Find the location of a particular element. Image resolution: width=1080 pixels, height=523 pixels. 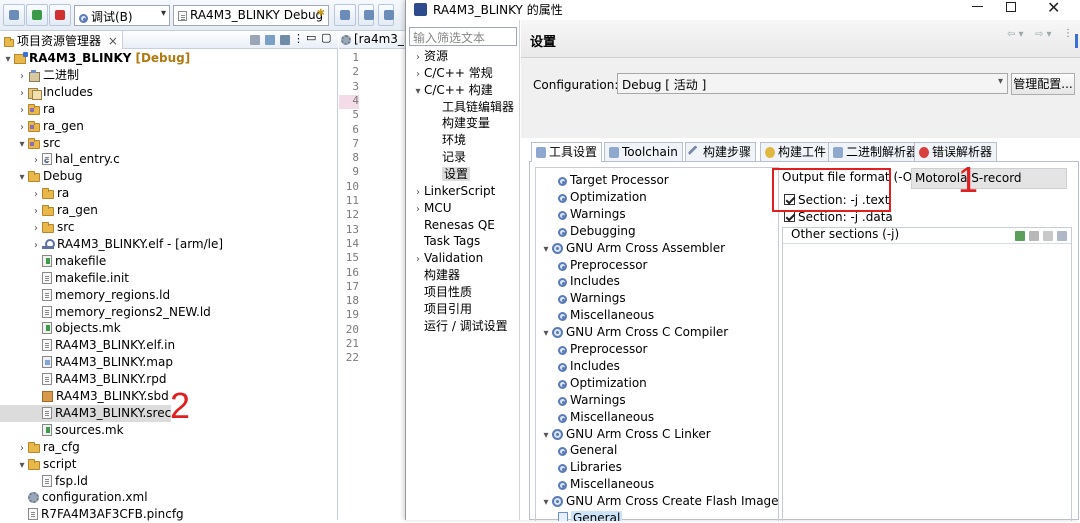

tree-item: RA4M3_BLINKY.sbd is located at coordinates (84, 396).